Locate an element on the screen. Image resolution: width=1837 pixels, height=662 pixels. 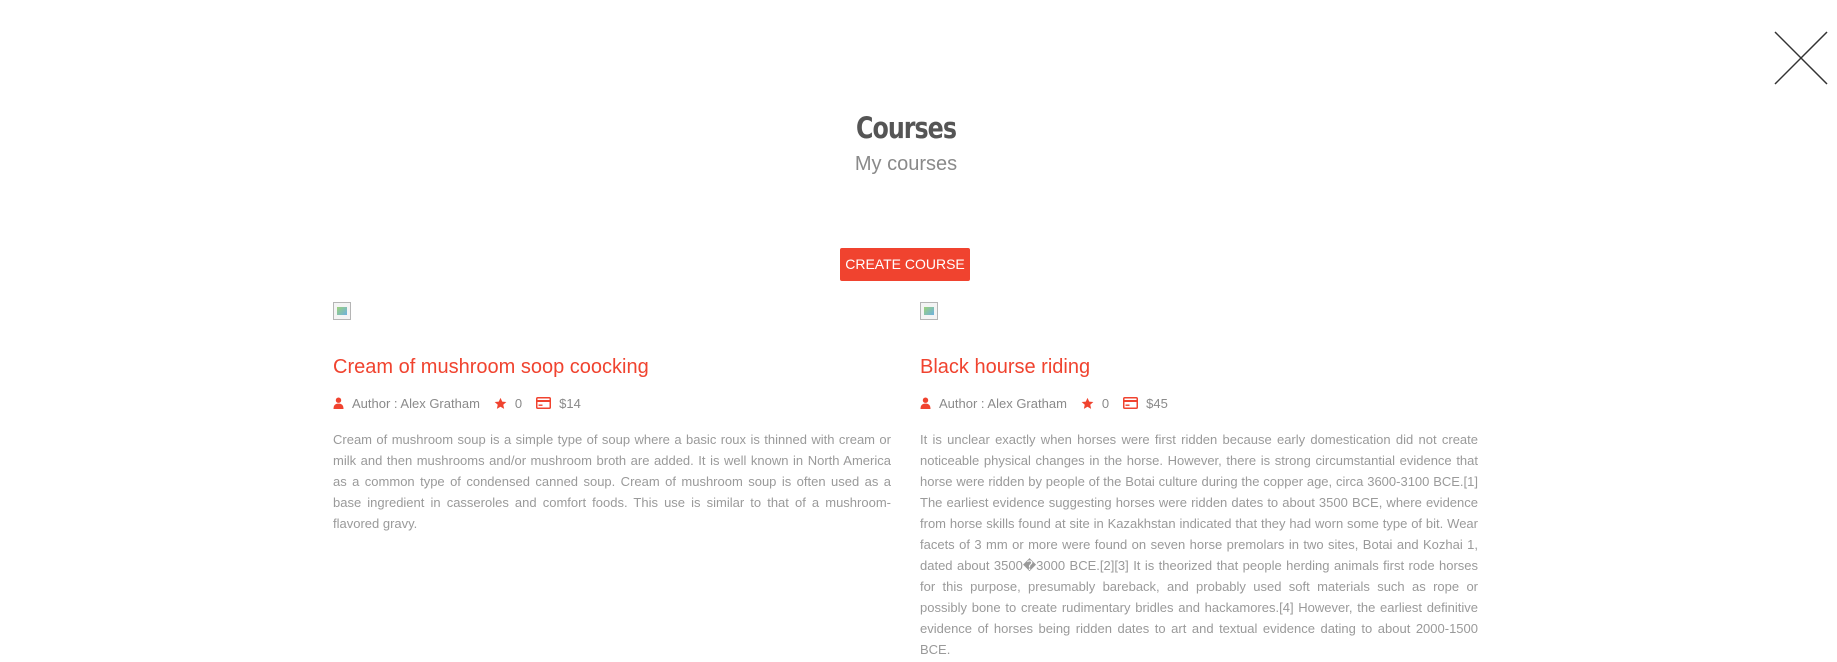
course-price: $45 is located at coordinates (1145, 403).